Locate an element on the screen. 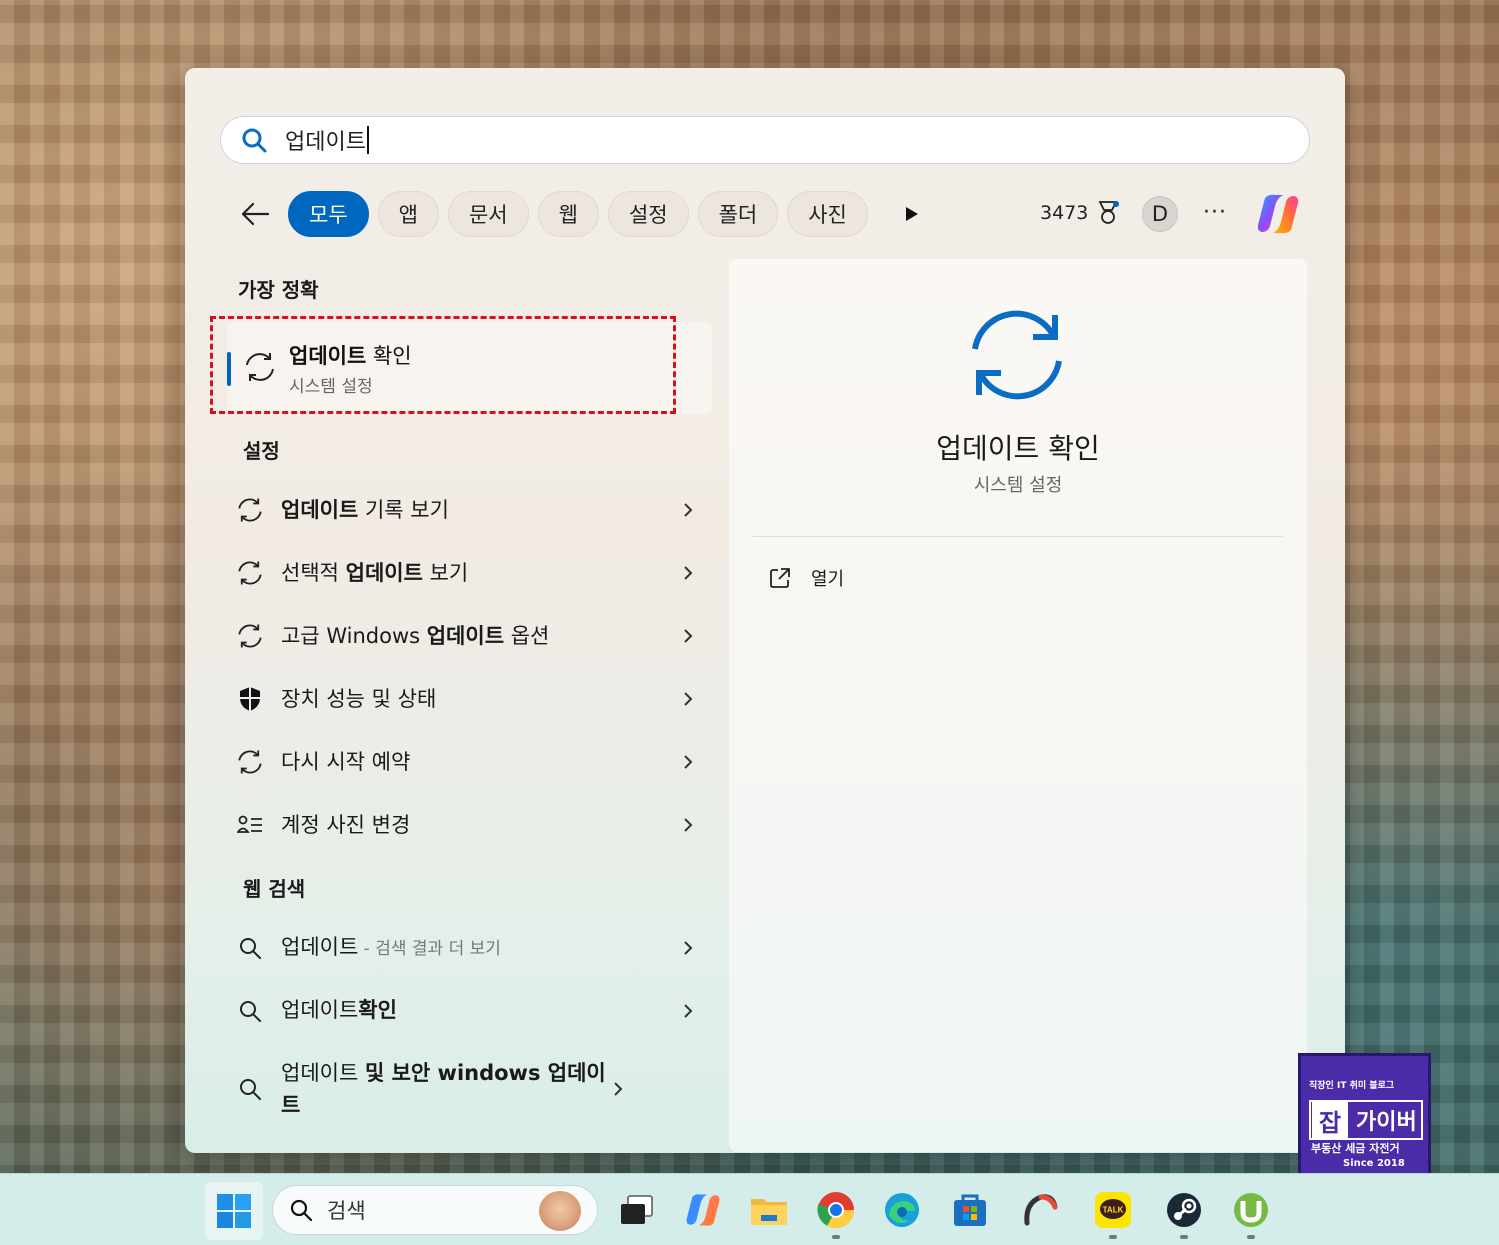  account-list-icon is located at coordinates (250, 825).